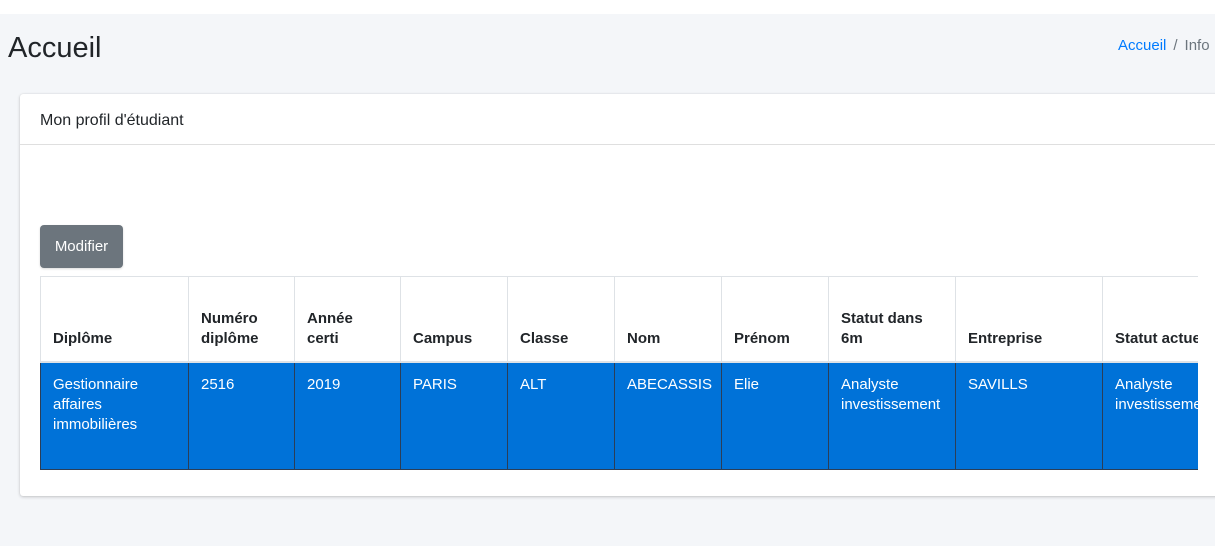  Describe the element at coordinates (617, 119) in the screenshot. I see `card-header: Mon profil d'étudiant` at that location.